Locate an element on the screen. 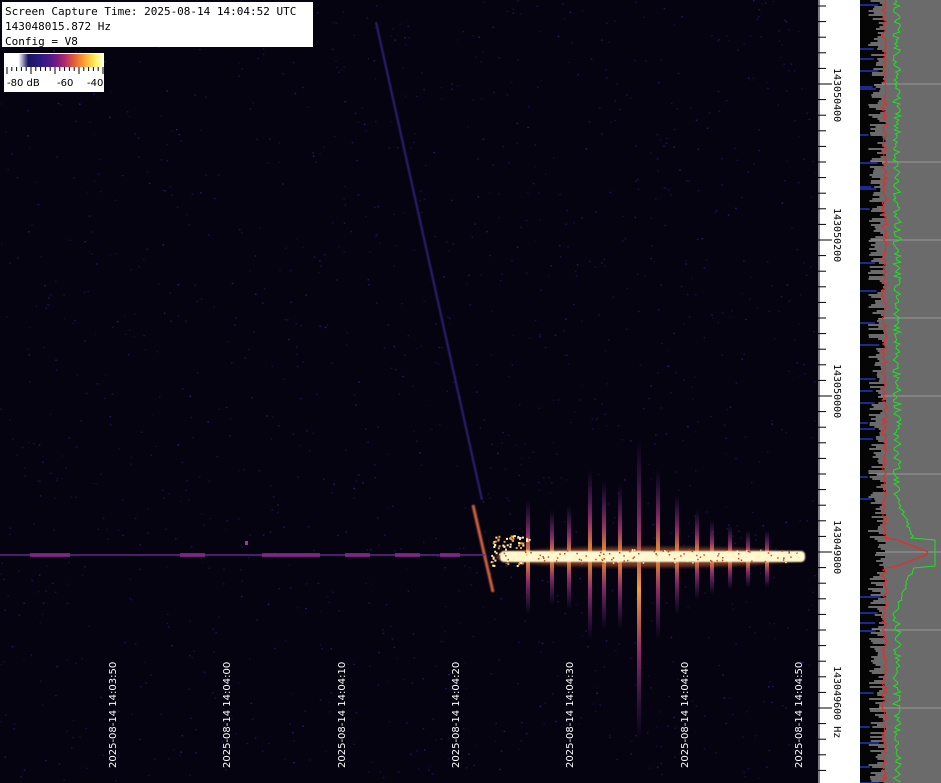 This screenshot has width=941, height=783. freq-label-4: 143049800 is located at coordinates (836, 547).